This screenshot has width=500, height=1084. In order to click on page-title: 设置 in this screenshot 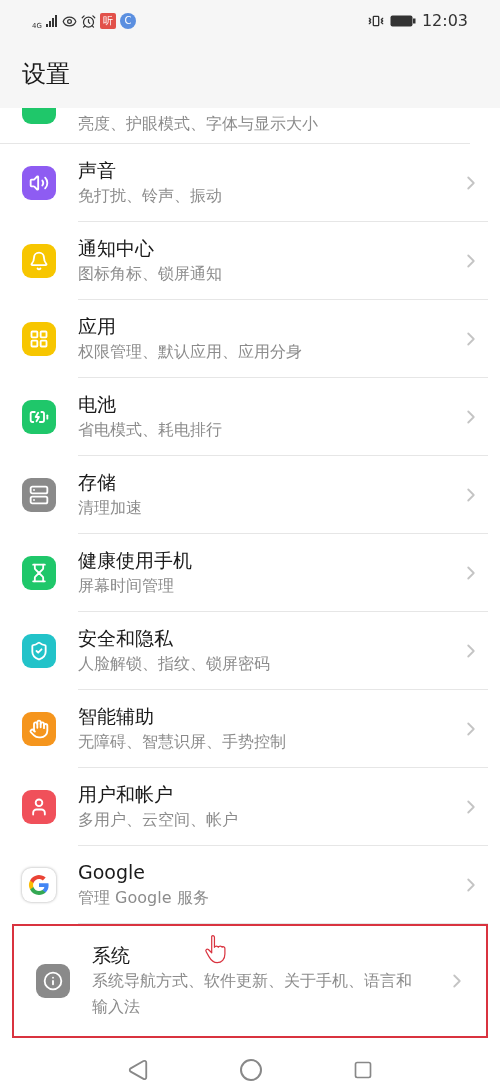, I will do `click(46, 74)`.